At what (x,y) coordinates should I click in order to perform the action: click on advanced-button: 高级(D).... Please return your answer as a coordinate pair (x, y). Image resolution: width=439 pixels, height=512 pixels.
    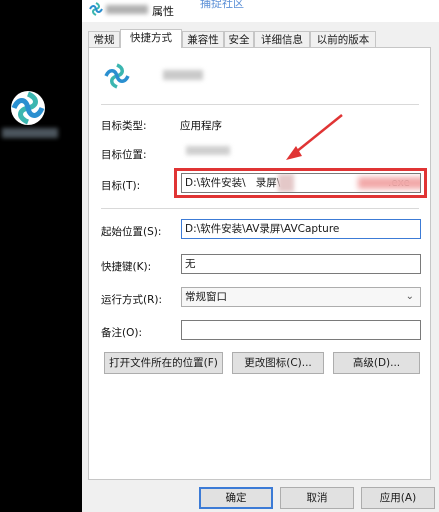
    Looking at the image, I should click on (376, 363).